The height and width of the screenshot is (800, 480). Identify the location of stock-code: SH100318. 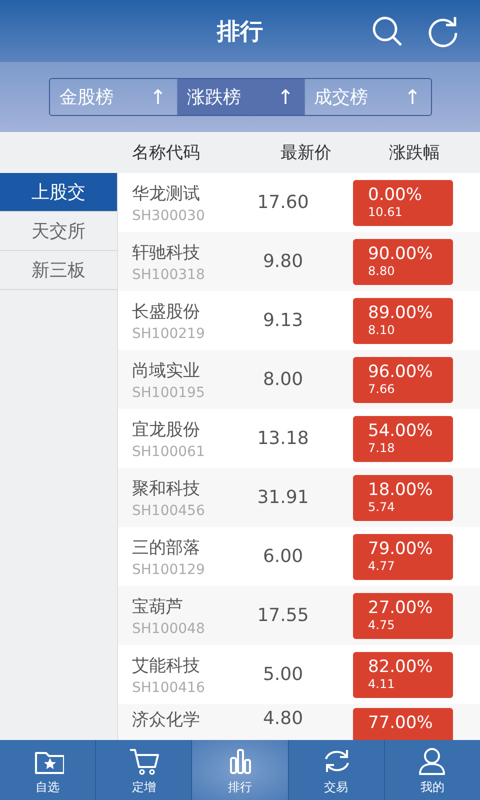
(169, 274).